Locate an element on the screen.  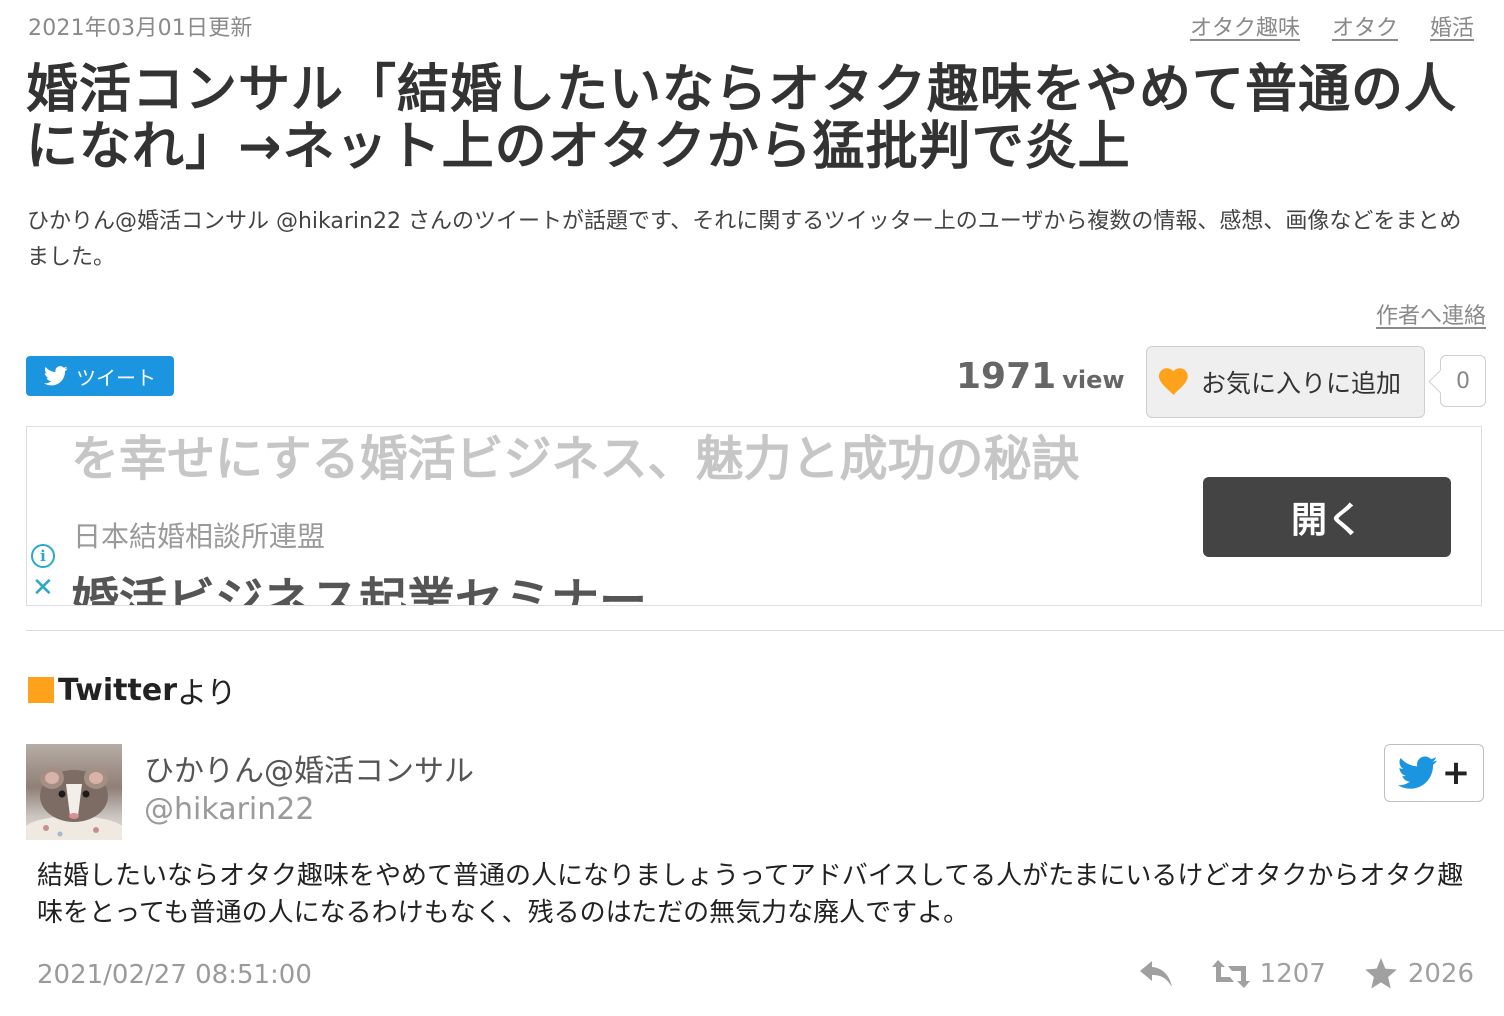
tweet-date: 2021/02/27 08:51:00 is located at coordinates (174, 975).